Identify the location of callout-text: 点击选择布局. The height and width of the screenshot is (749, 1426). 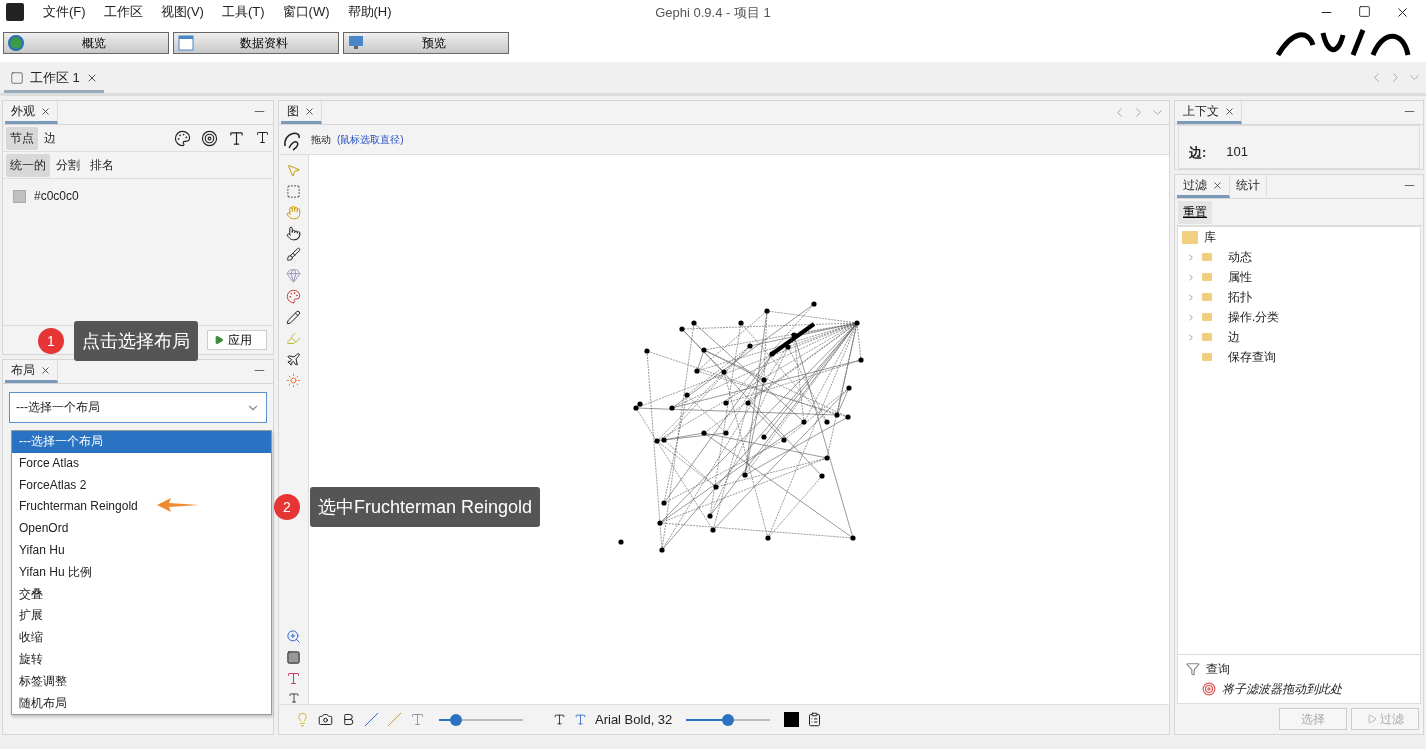
(136, 341).